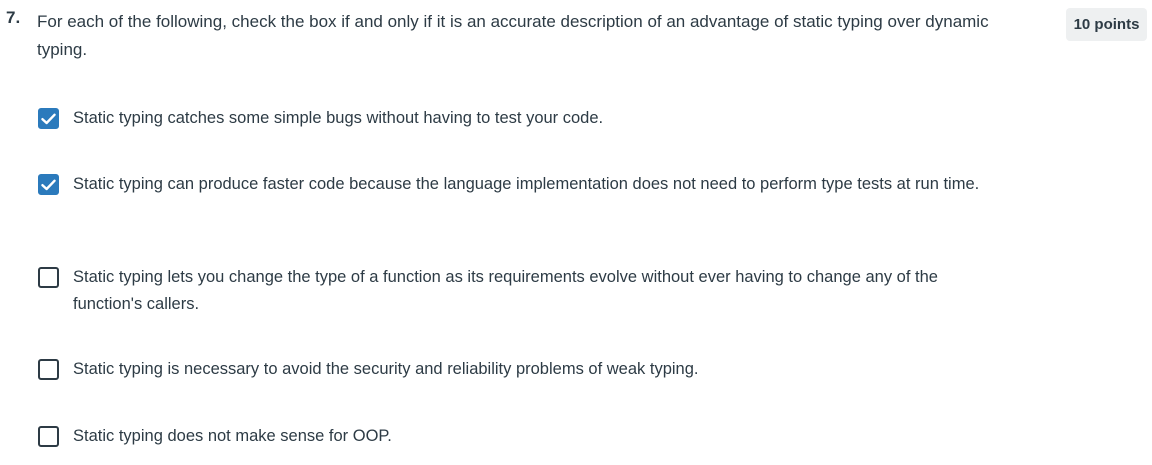 This screenshot has width=1152, height=465. I want to click on points-badge: 10 points, so click(1106, 24).